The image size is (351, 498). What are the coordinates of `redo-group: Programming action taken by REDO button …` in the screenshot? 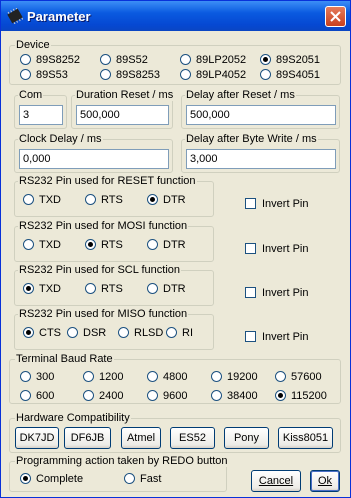 It's located at (119, 473).